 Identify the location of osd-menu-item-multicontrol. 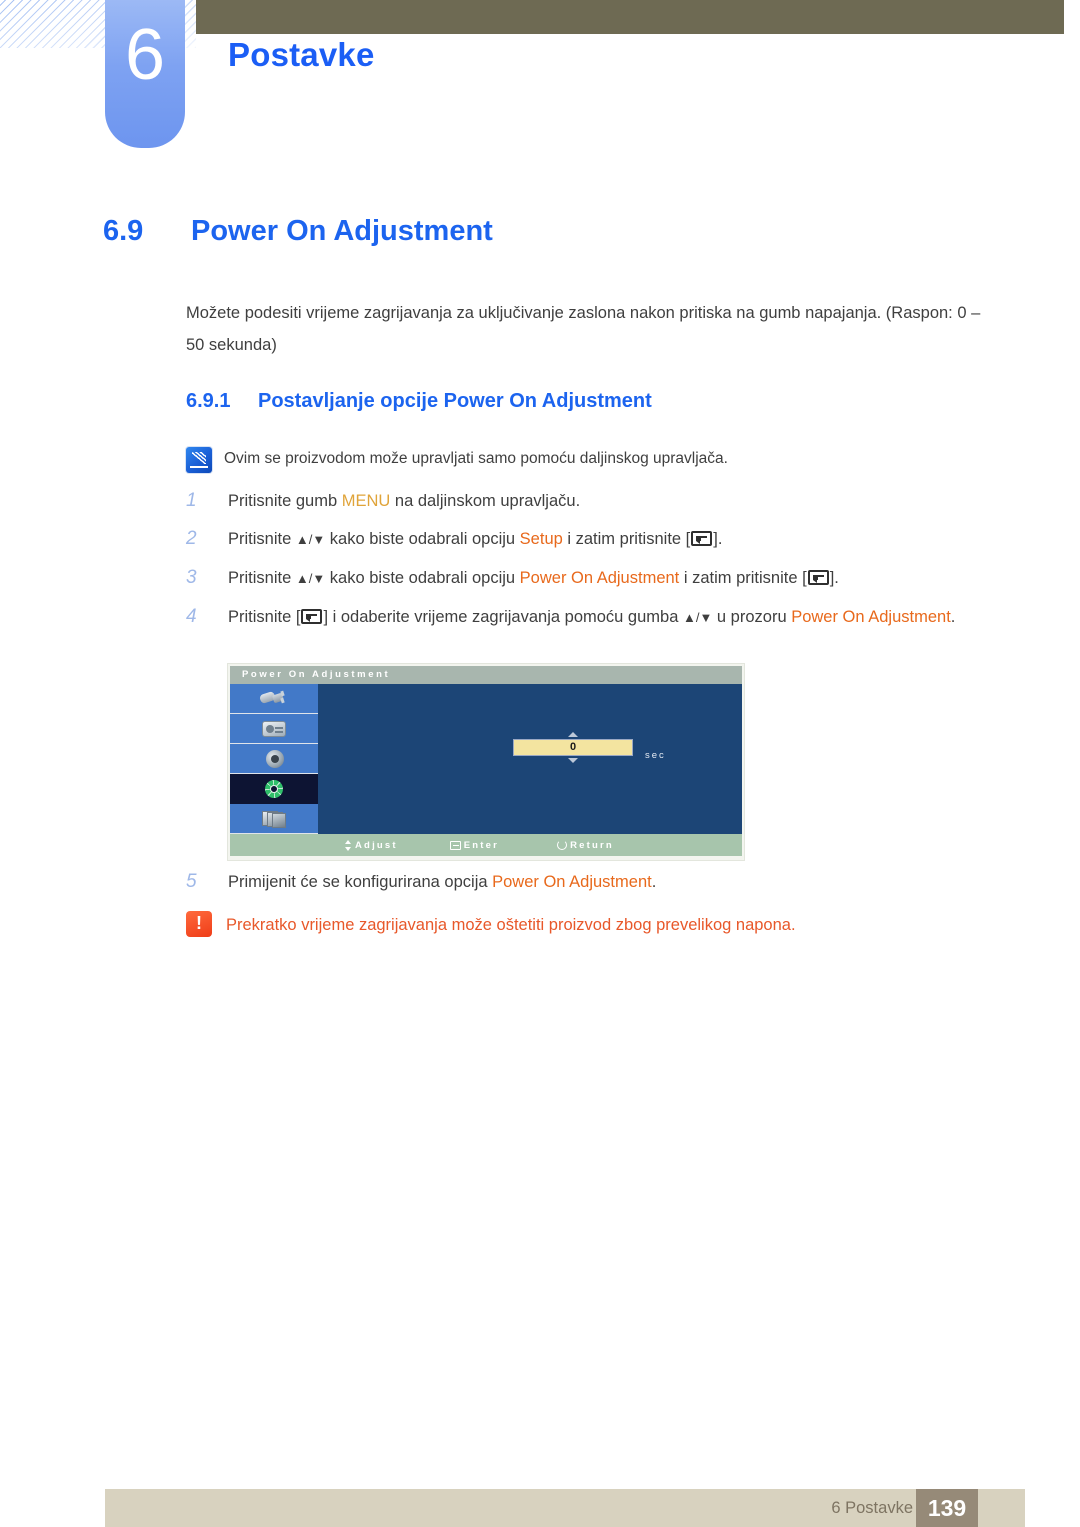
(274, 819).